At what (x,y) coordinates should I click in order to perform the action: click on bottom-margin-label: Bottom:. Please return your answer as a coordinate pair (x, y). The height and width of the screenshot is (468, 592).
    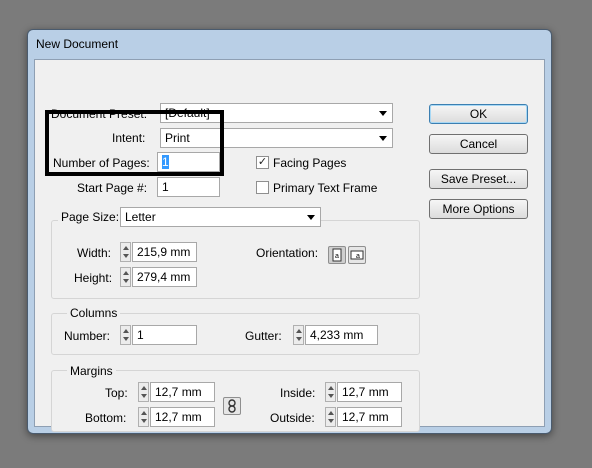
    Looking at the image, I should click on (106, 418).